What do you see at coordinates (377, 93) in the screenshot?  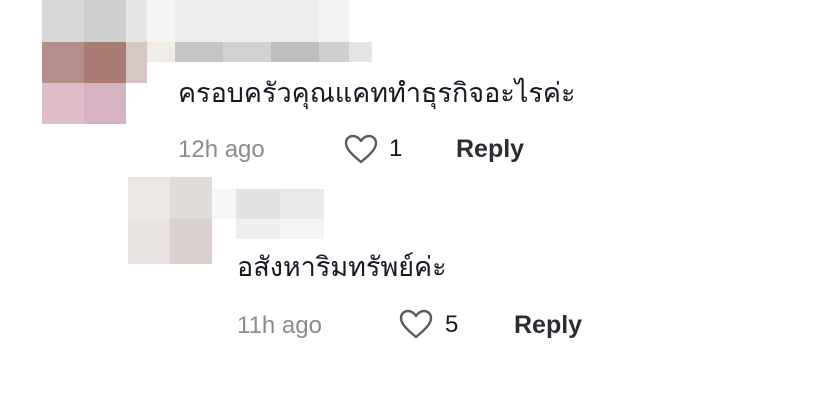 I see `comment-text: ครอบครัวคุณแคททำธุรกิจอะไรค่ะ` at bounding box center [377, 93].